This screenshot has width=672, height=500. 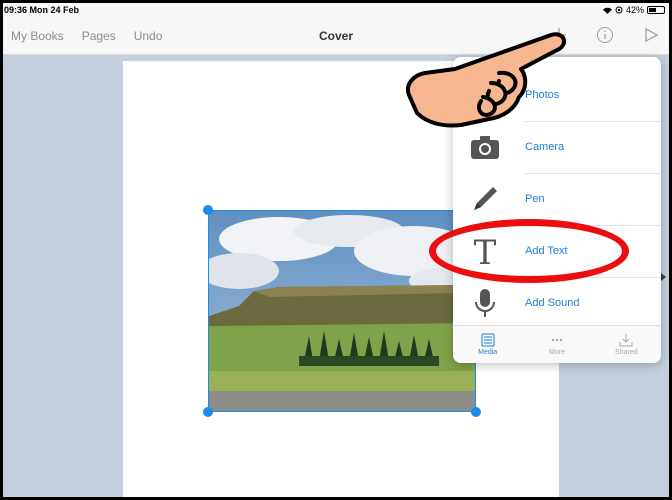 I want to click on orientation-lock-icon, so click(x=619, y=10).